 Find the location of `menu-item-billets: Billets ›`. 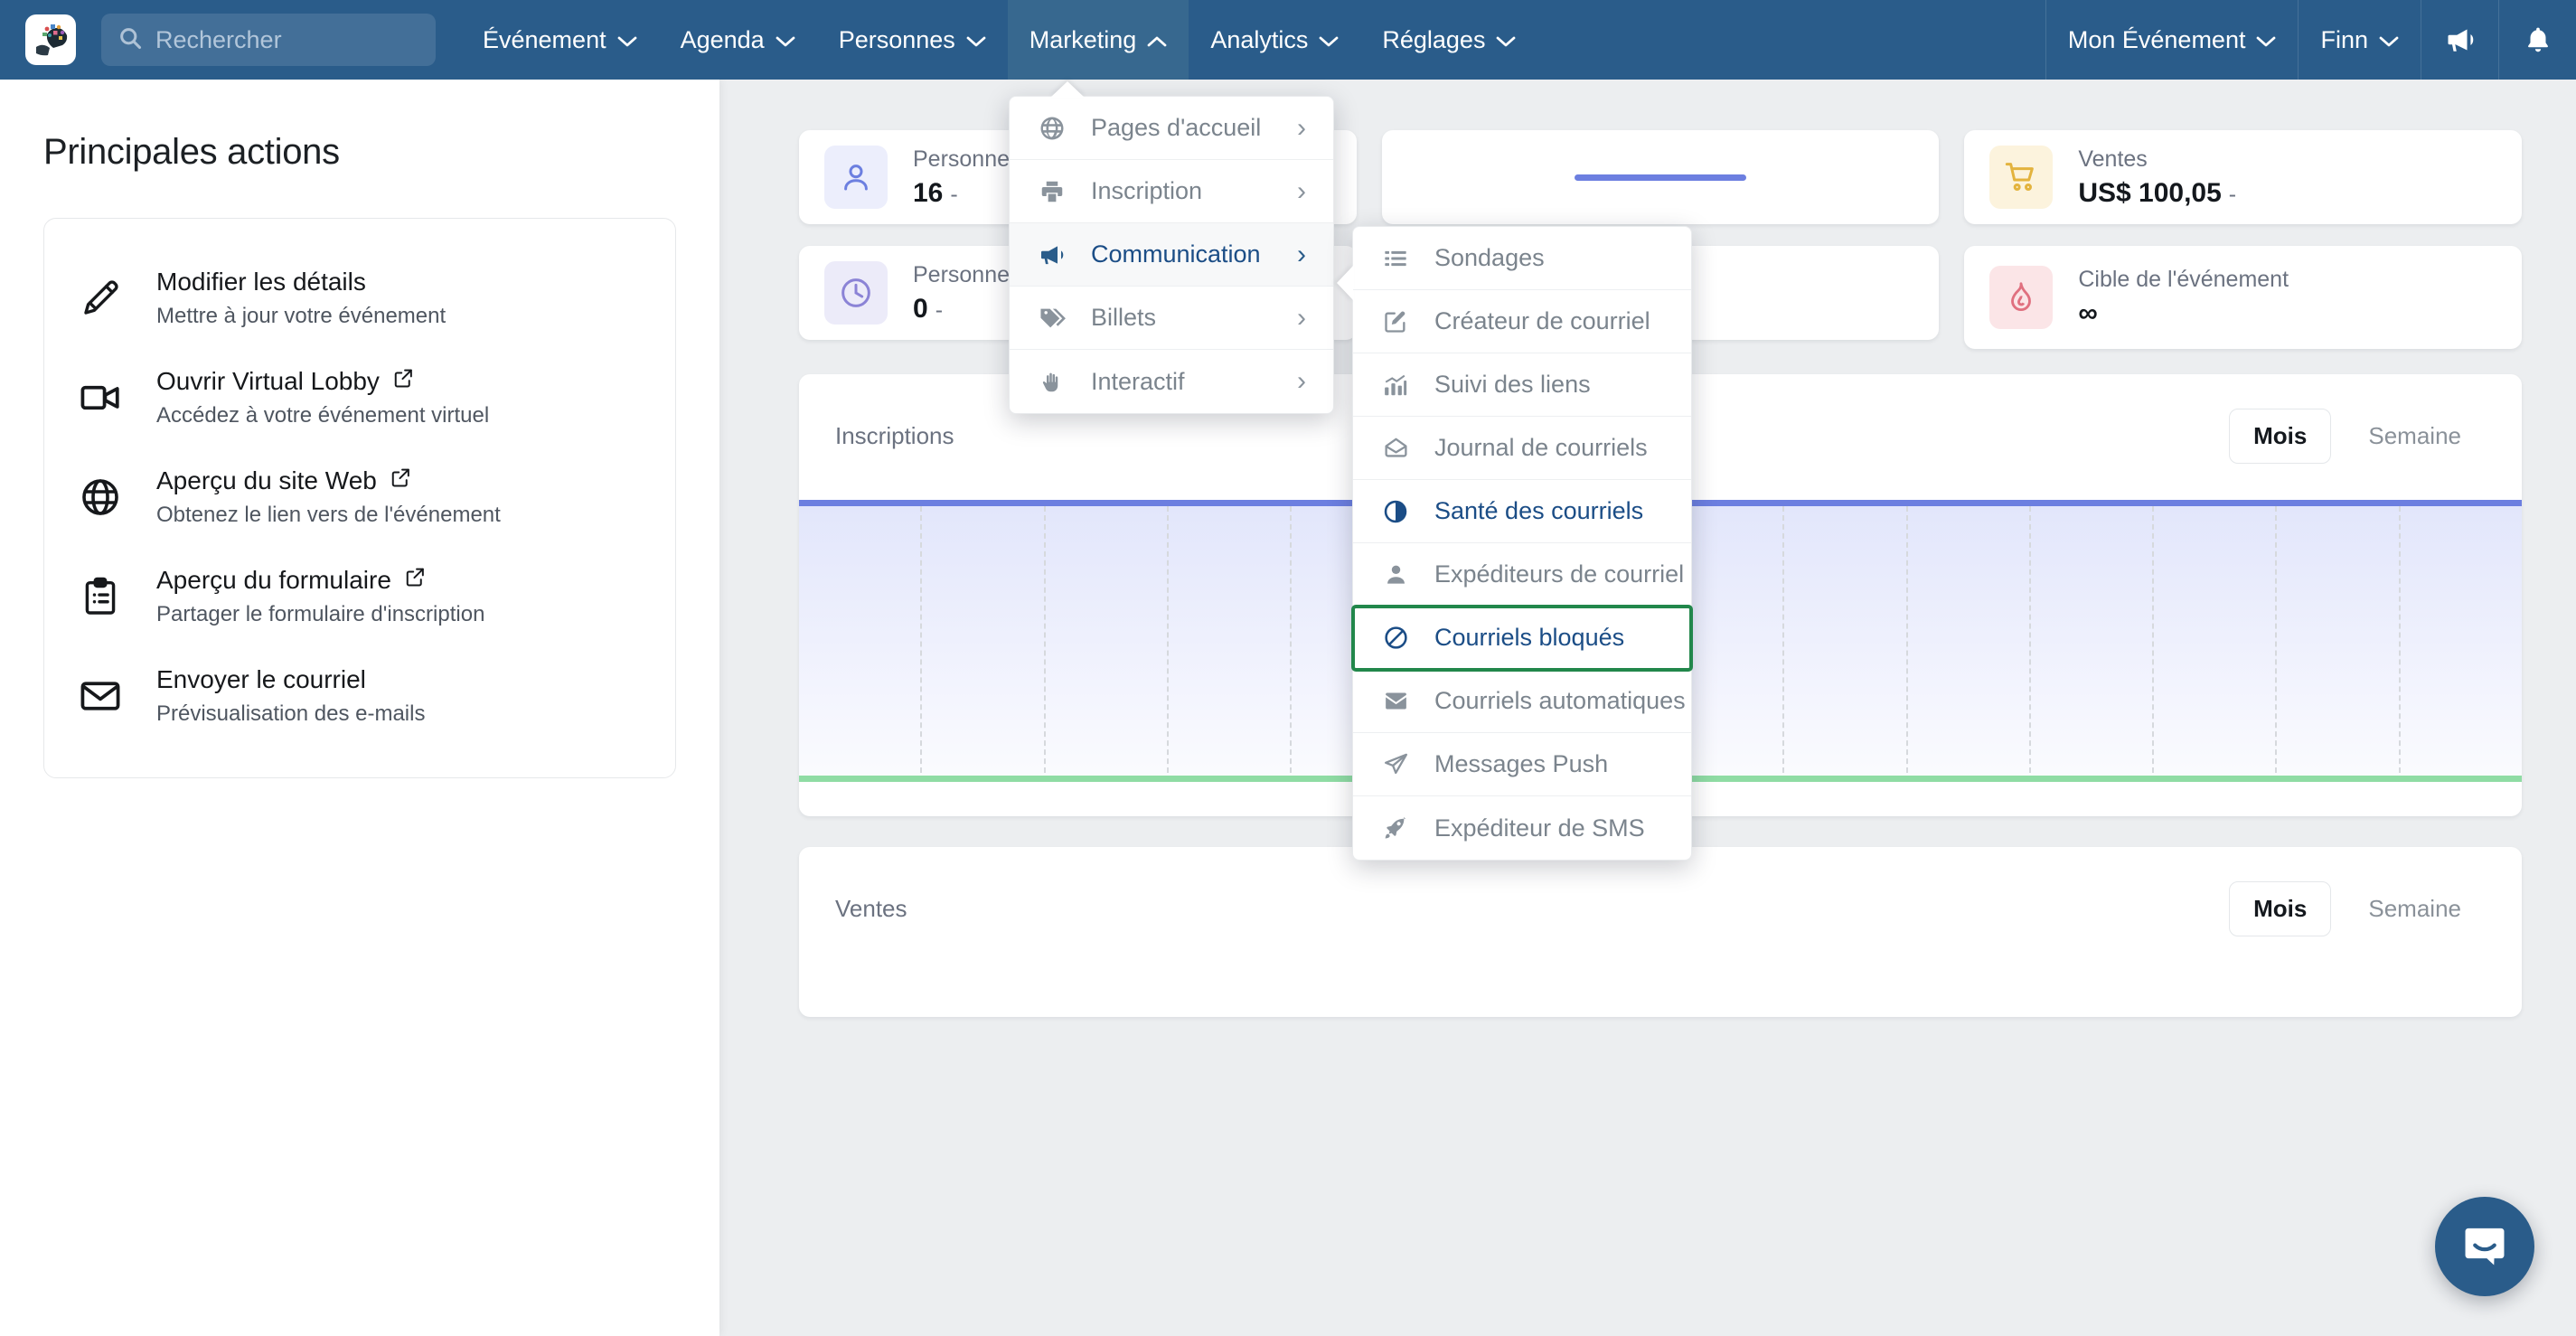

menu-item-billets: Billets › is located at coordinates (1172, 318).